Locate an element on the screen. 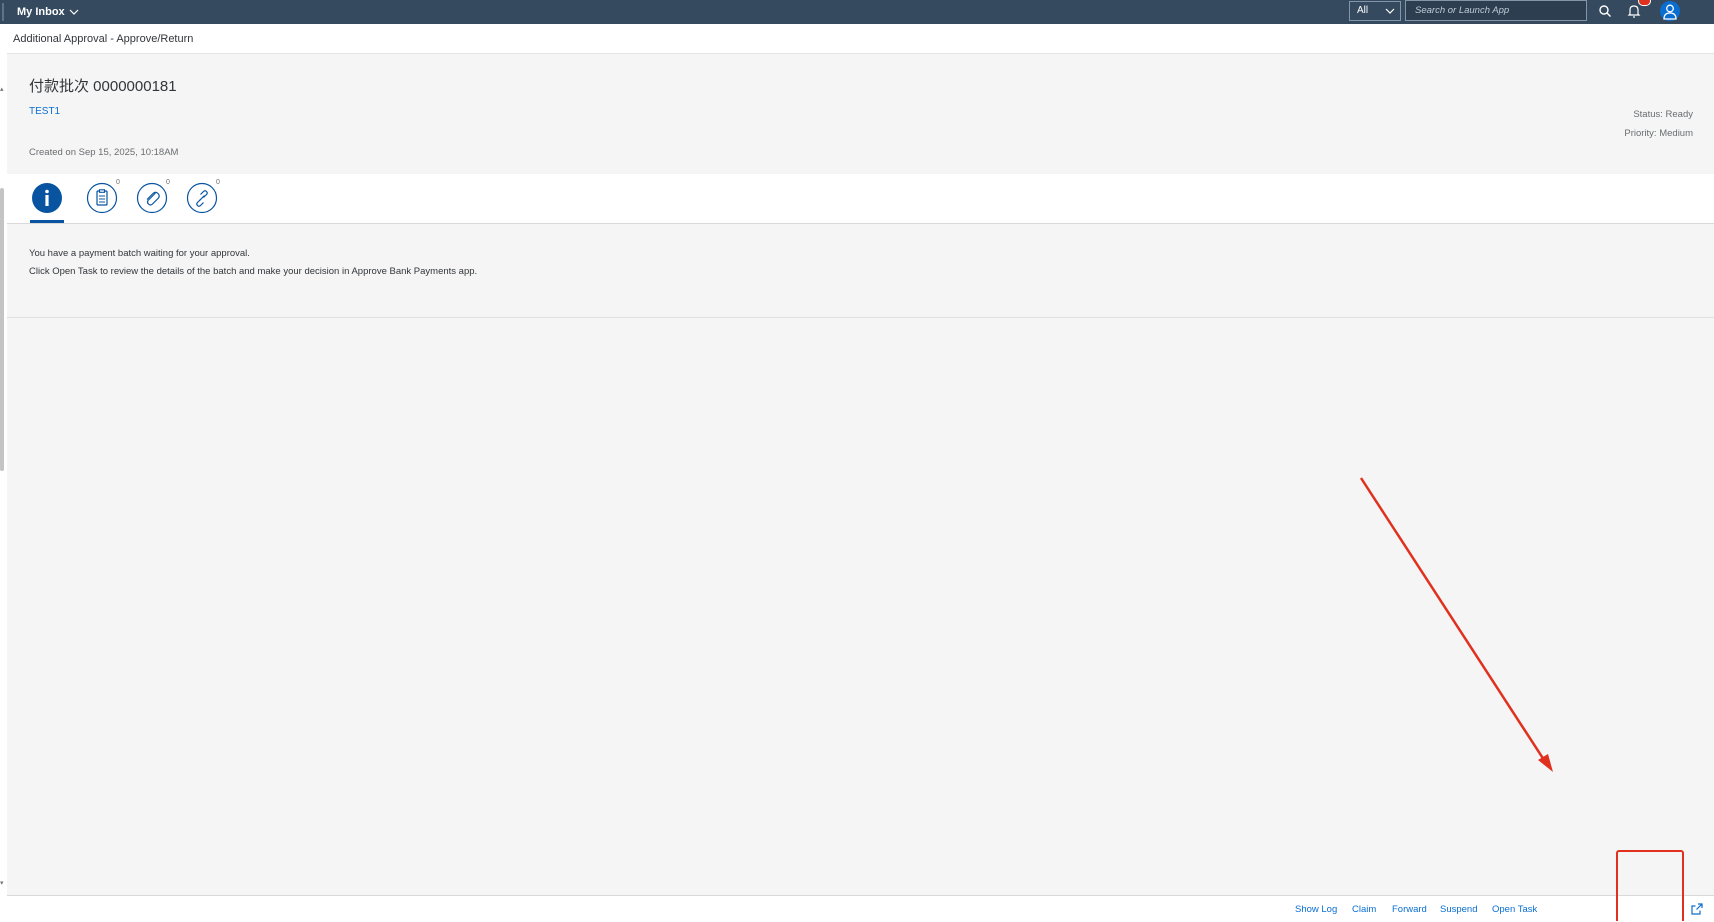 This screenshot has height=922, width=1714. footer-toolbar: Show Log Claim Forward Suspend Open Task is located at coordinates (860, 908).